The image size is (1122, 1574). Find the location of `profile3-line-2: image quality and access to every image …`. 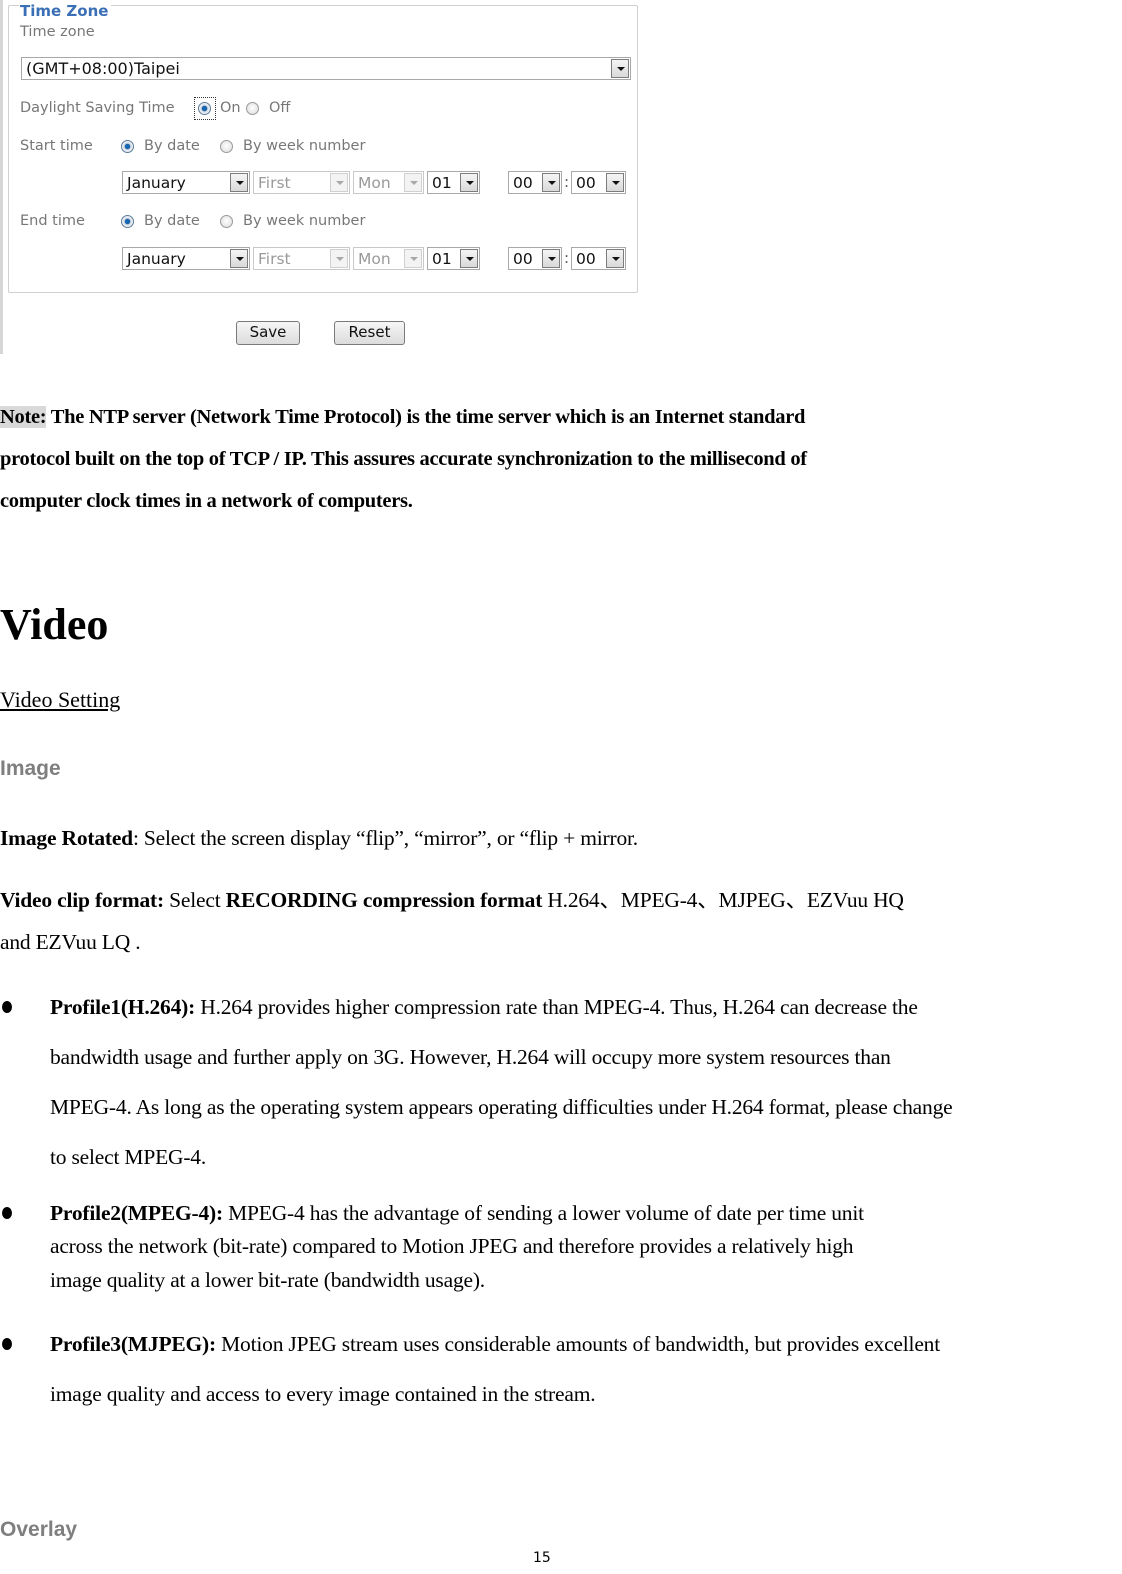

profile3-line-2: image quality and access to every image … is located at coordinates (323, 1394).